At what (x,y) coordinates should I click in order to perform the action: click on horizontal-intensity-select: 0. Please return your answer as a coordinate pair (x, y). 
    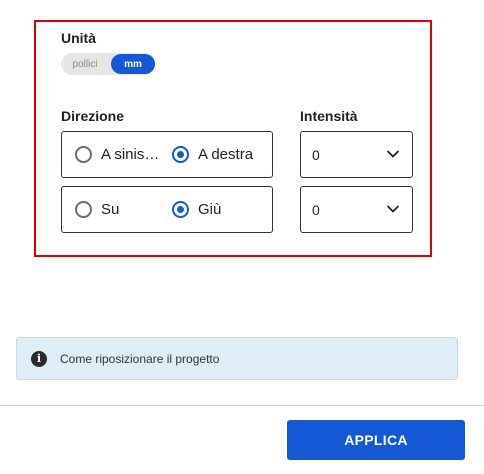
    Looking at the image, I should click on (356, 154).